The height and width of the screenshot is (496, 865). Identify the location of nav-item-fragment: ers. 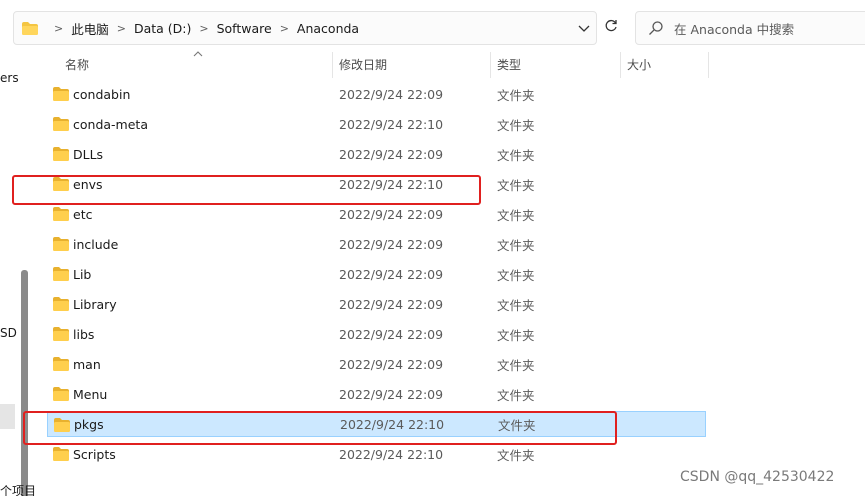
(9, 78).